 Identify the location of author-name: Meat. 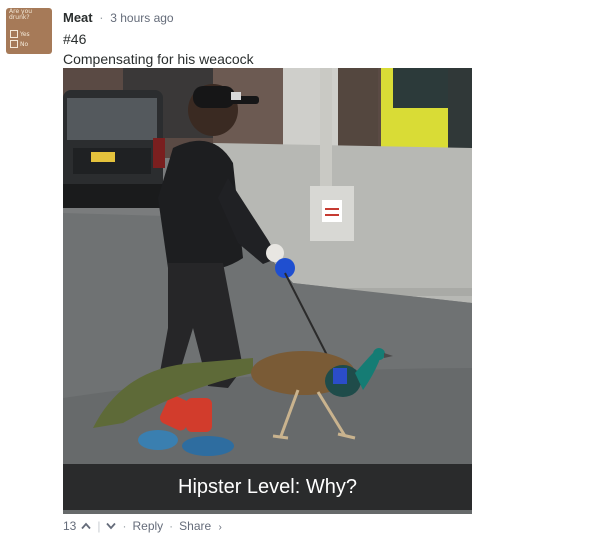
(78, 17).